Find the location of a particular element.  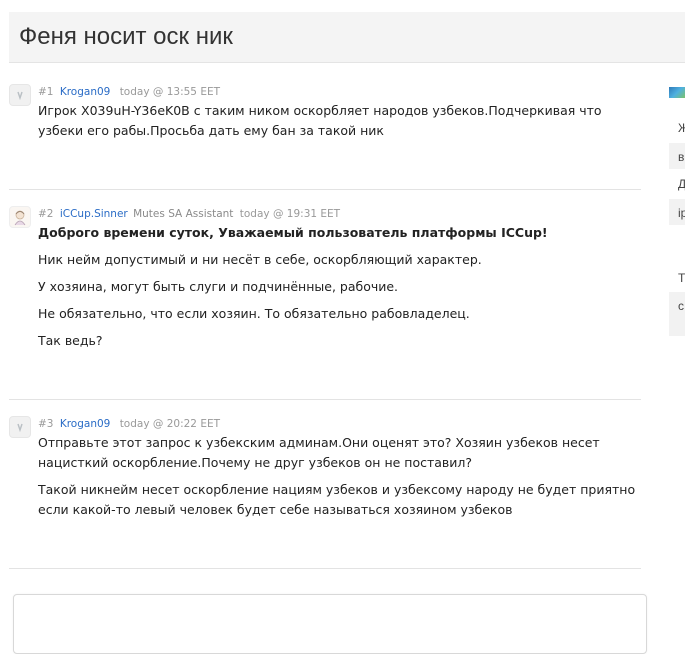

post-author: iCCup.Sinner is located at coordinates (94, 214).